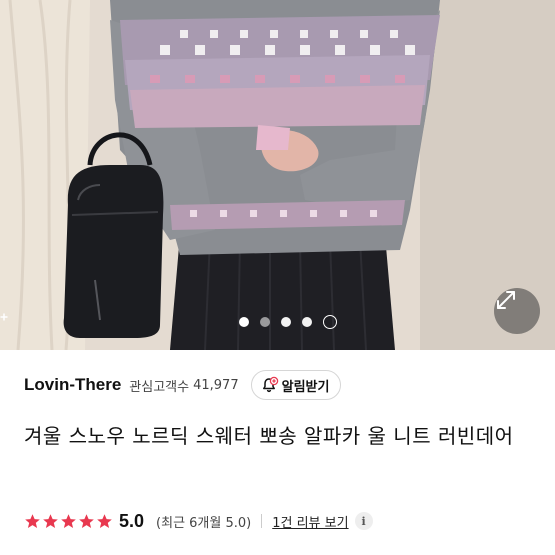  I want to click on notify-button: 알림받기, so click(296, 385).